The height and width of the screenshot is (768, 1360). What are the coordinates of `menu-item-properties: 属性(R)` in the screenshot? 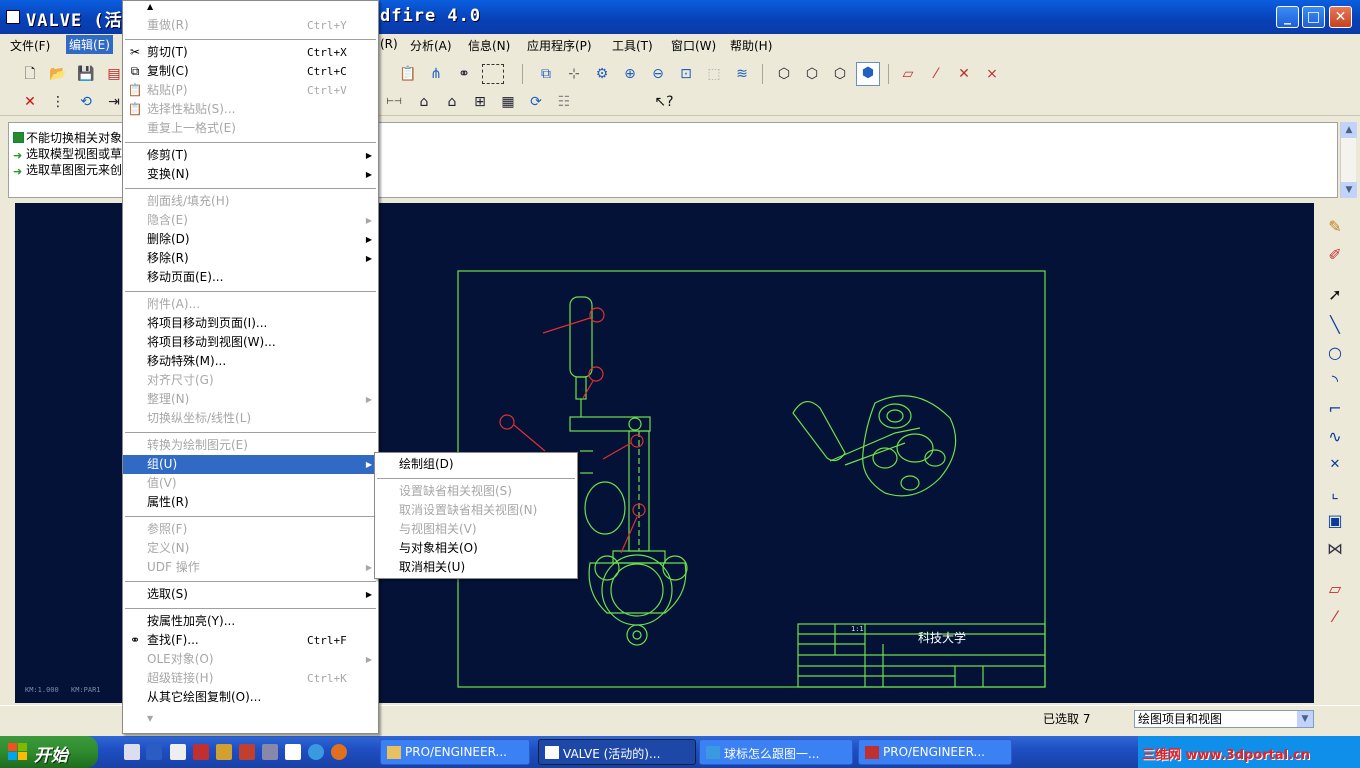 It's located at (250, 502).